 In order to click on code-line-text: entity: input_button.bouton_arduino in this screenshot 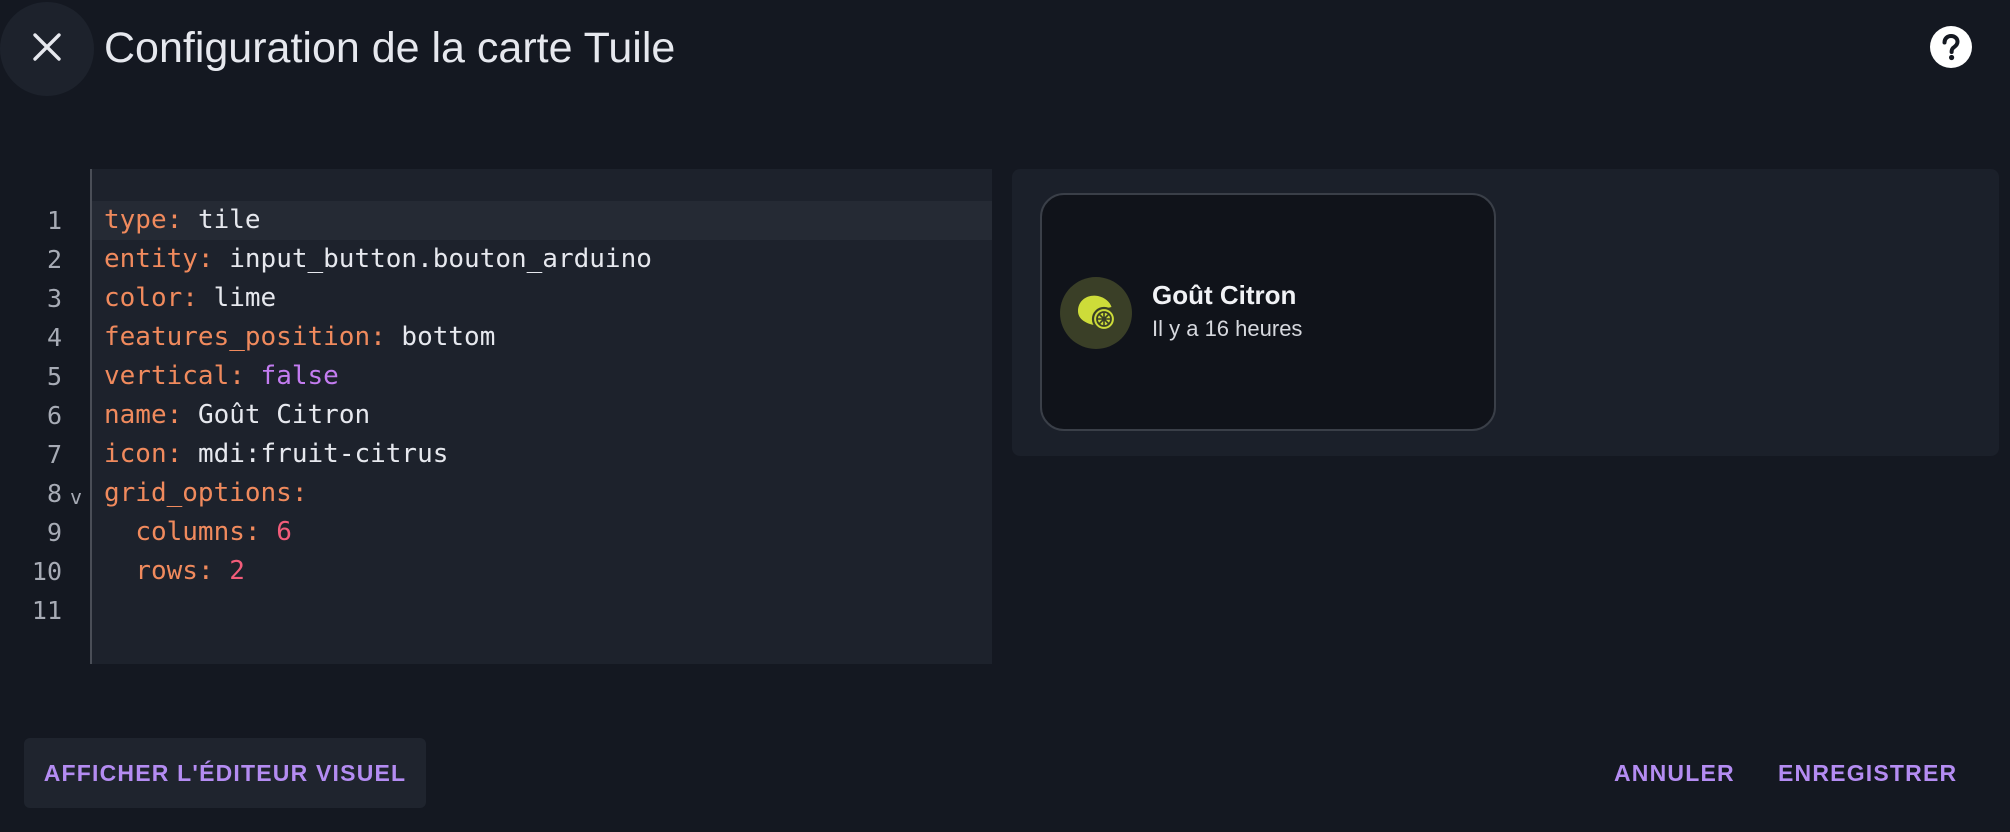, I will do `click(378, 259)`.